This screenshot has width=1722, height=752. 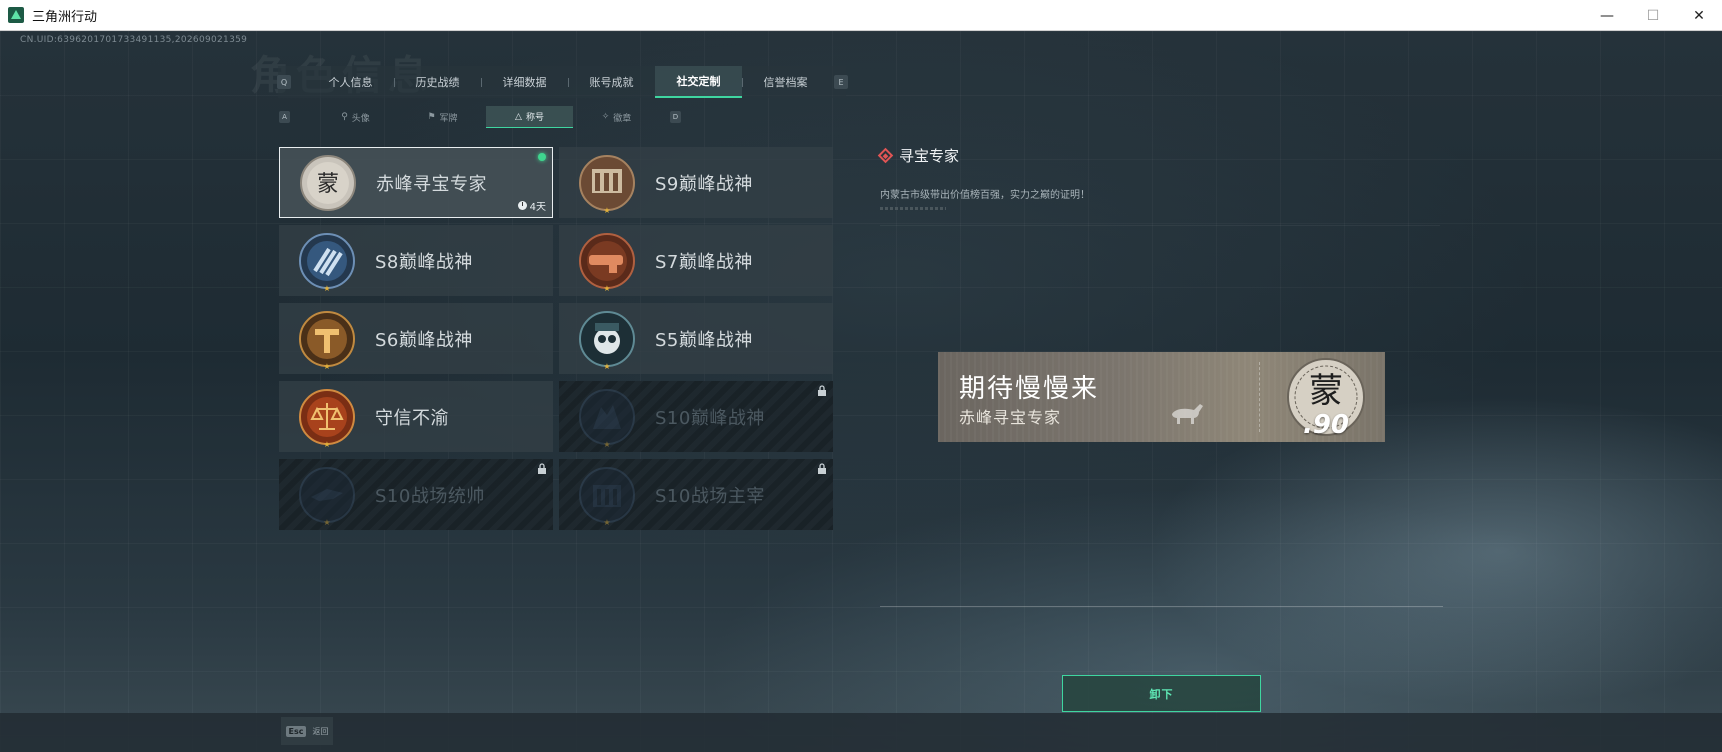 I want to click on sub-tabs: A ⚲ 头像 ⚑ 军牌 △ 称号 ✧ 徽章 D, so click(x=480, y=117).